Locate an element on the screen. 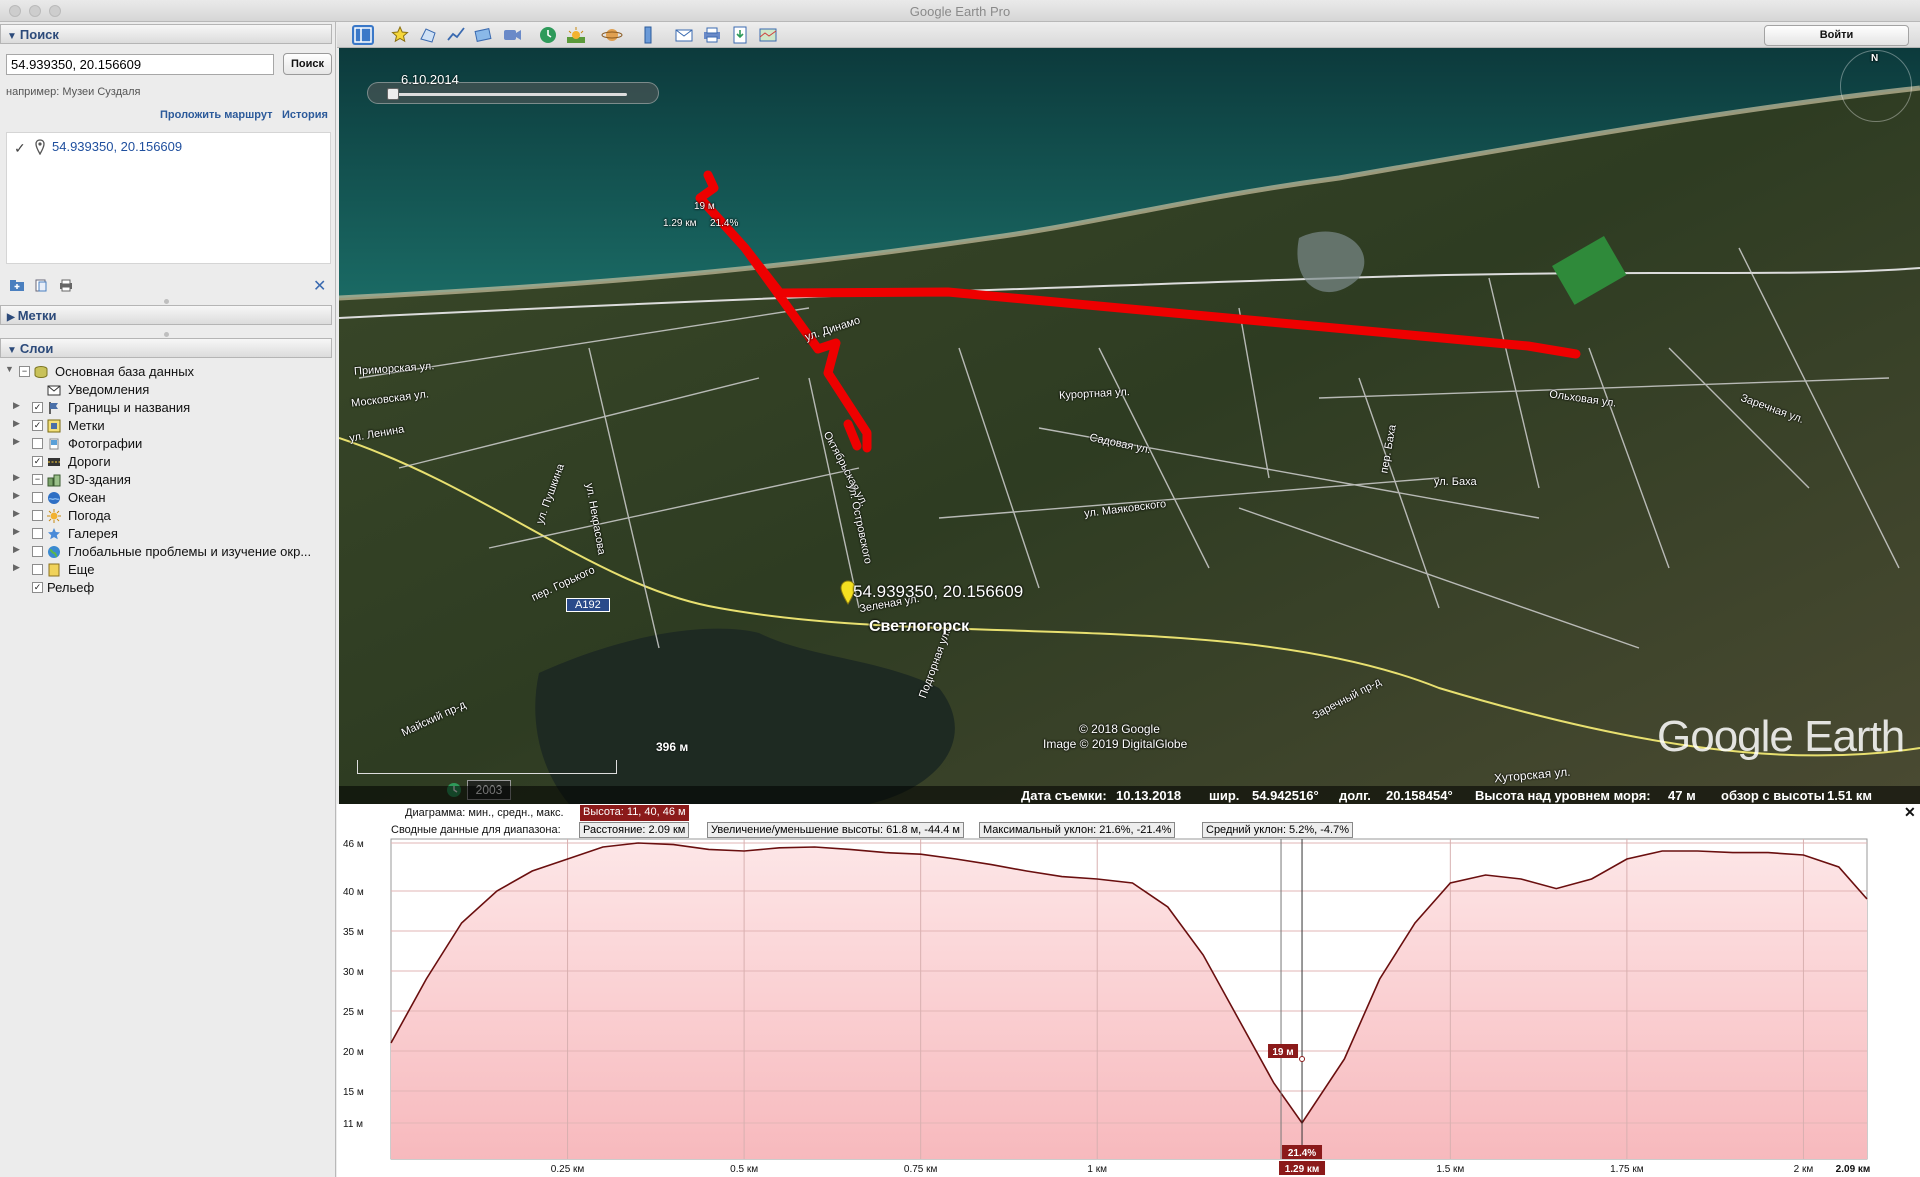 The height and width of the screenshot is (1177, 1920). ruler-icon is located at coordinates (648, 35).